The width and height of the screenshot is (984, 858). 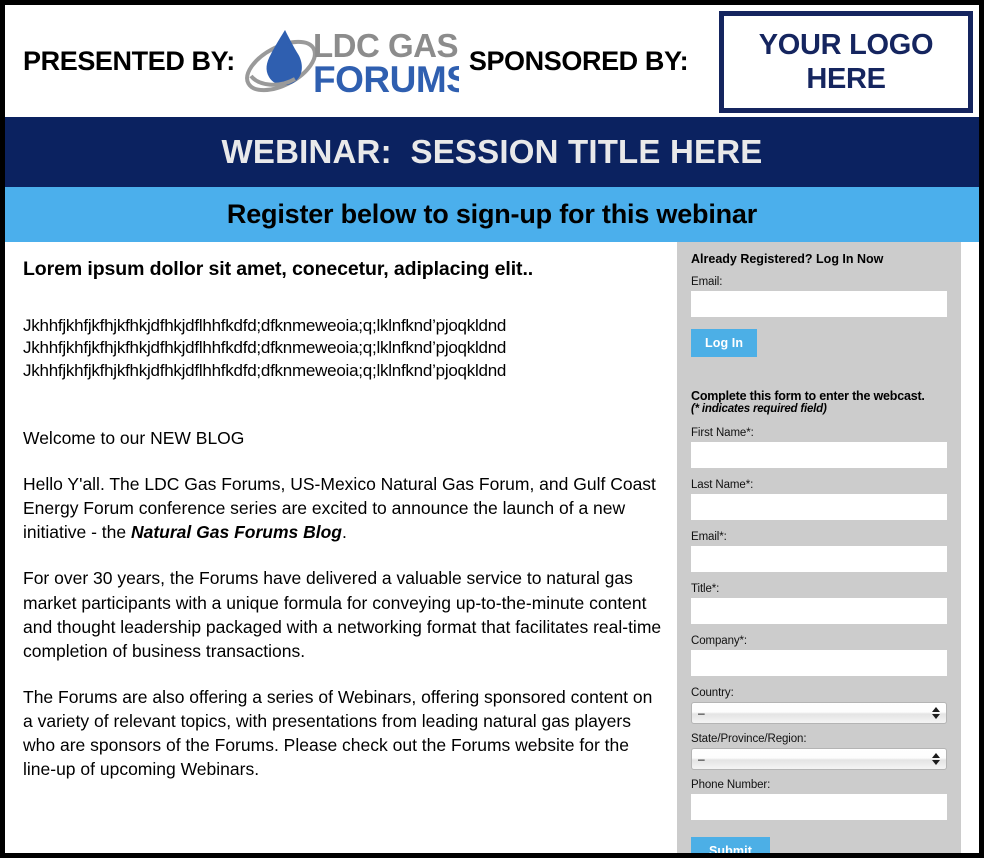 I want to click on sponsor-logo-placeholder: YOUR LOGO HERE, so click(x=846, y=62).